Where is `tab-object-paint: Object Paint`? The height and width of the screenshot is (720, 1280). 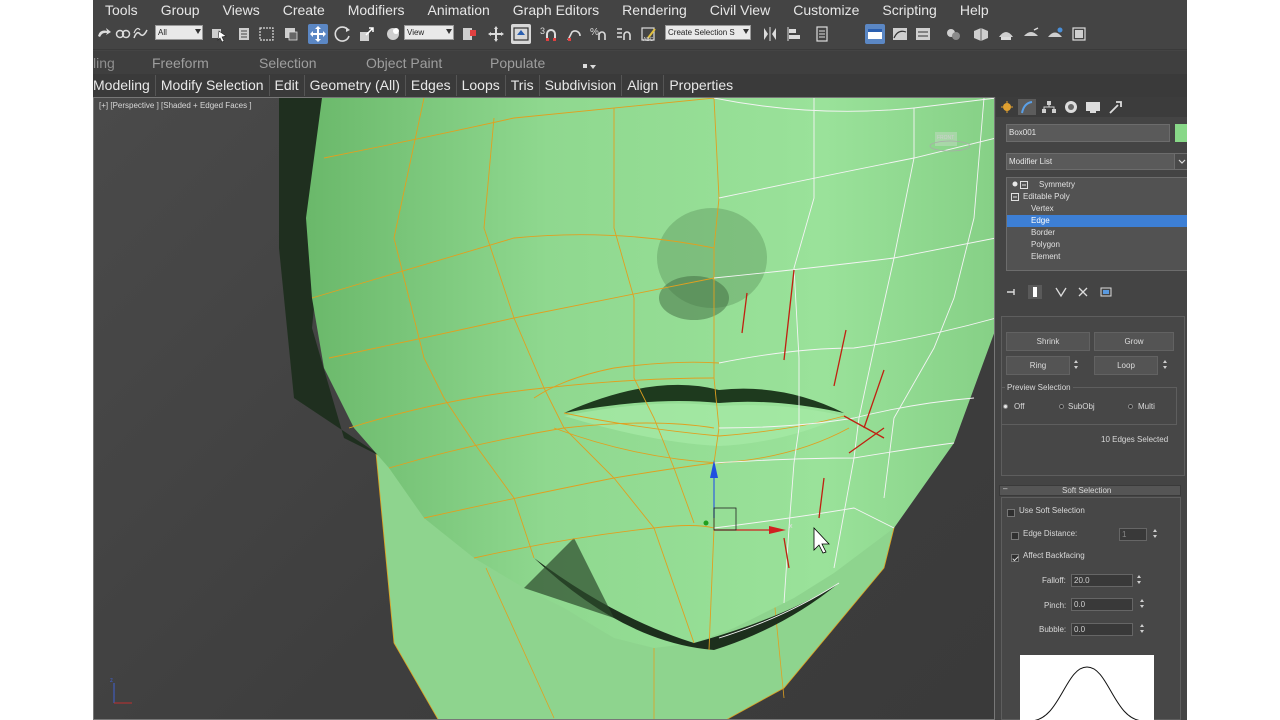 tab-object-paint: Object Paint is located at coordinates (404, 63).